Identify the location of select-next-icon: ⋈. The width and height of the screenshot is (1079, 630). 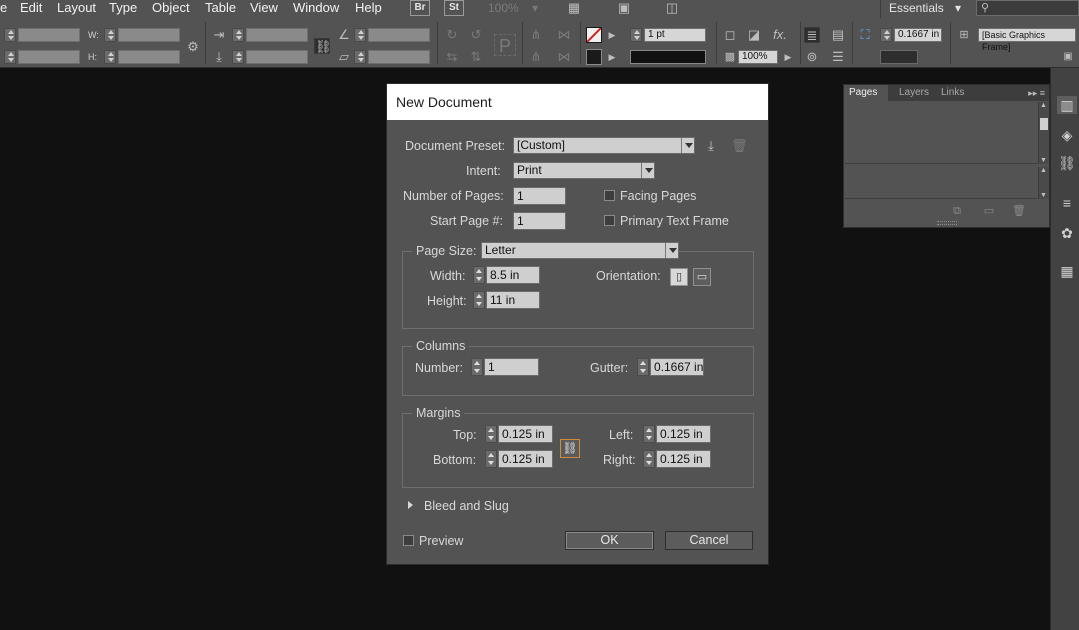
(564, 57).